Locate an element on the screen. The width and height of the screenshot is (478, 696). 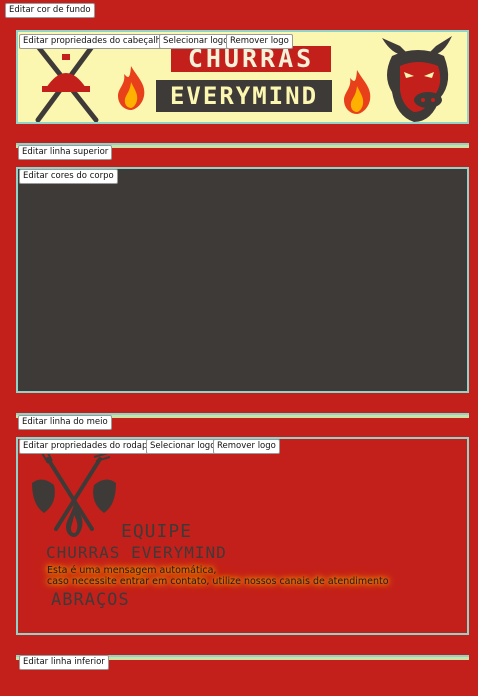
footer-message-line-1: Esta é uma mensagem automática, is located at coordinates (132, 570).